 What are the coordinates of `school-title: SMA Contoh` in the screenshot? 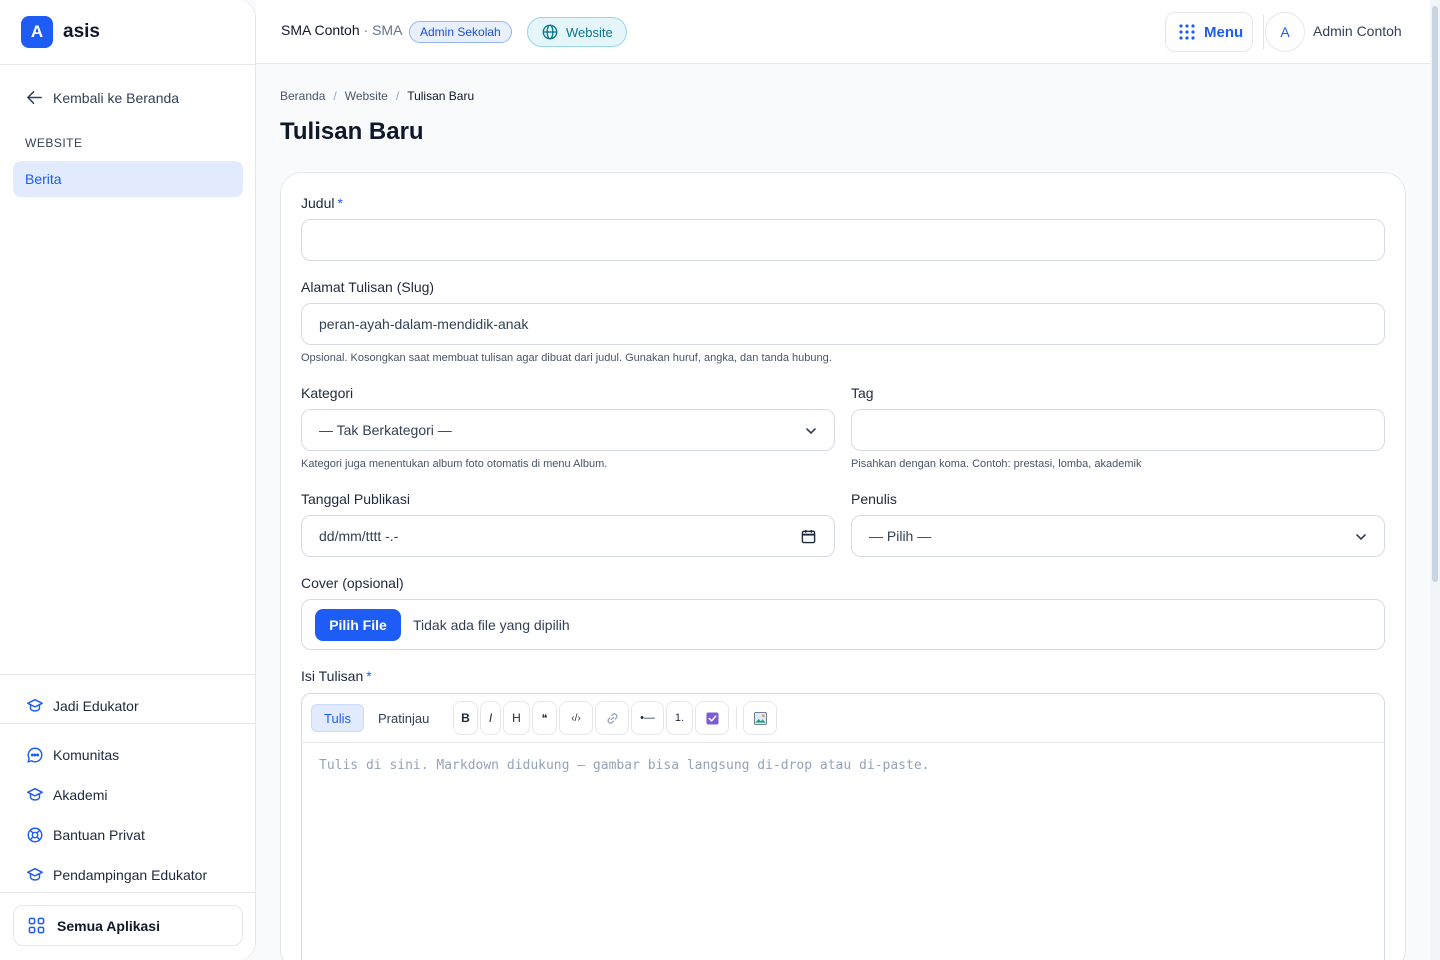 It's located at (320, 30).